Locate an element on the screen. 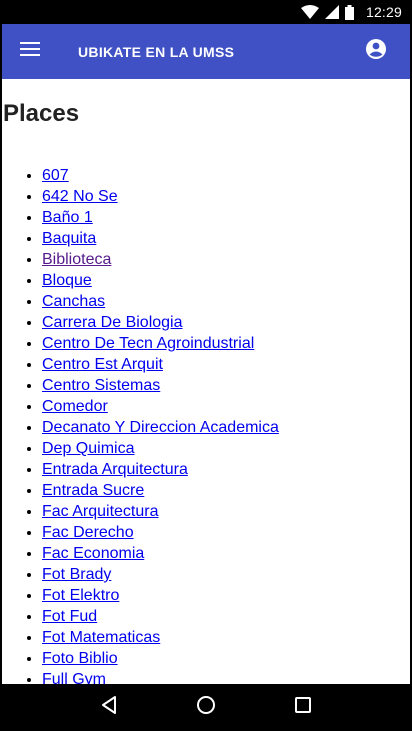 The width and height of the screenshot is (412, 731). app-bar: UBIKATE EN LA UMSS is located at coordinates (206, 51).